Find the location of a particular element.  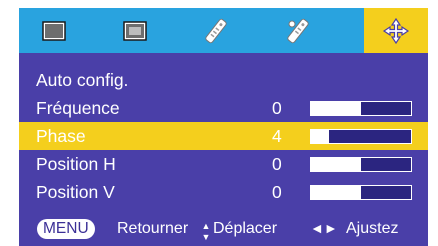

frequence-slider is located at coordinates (361, 108).